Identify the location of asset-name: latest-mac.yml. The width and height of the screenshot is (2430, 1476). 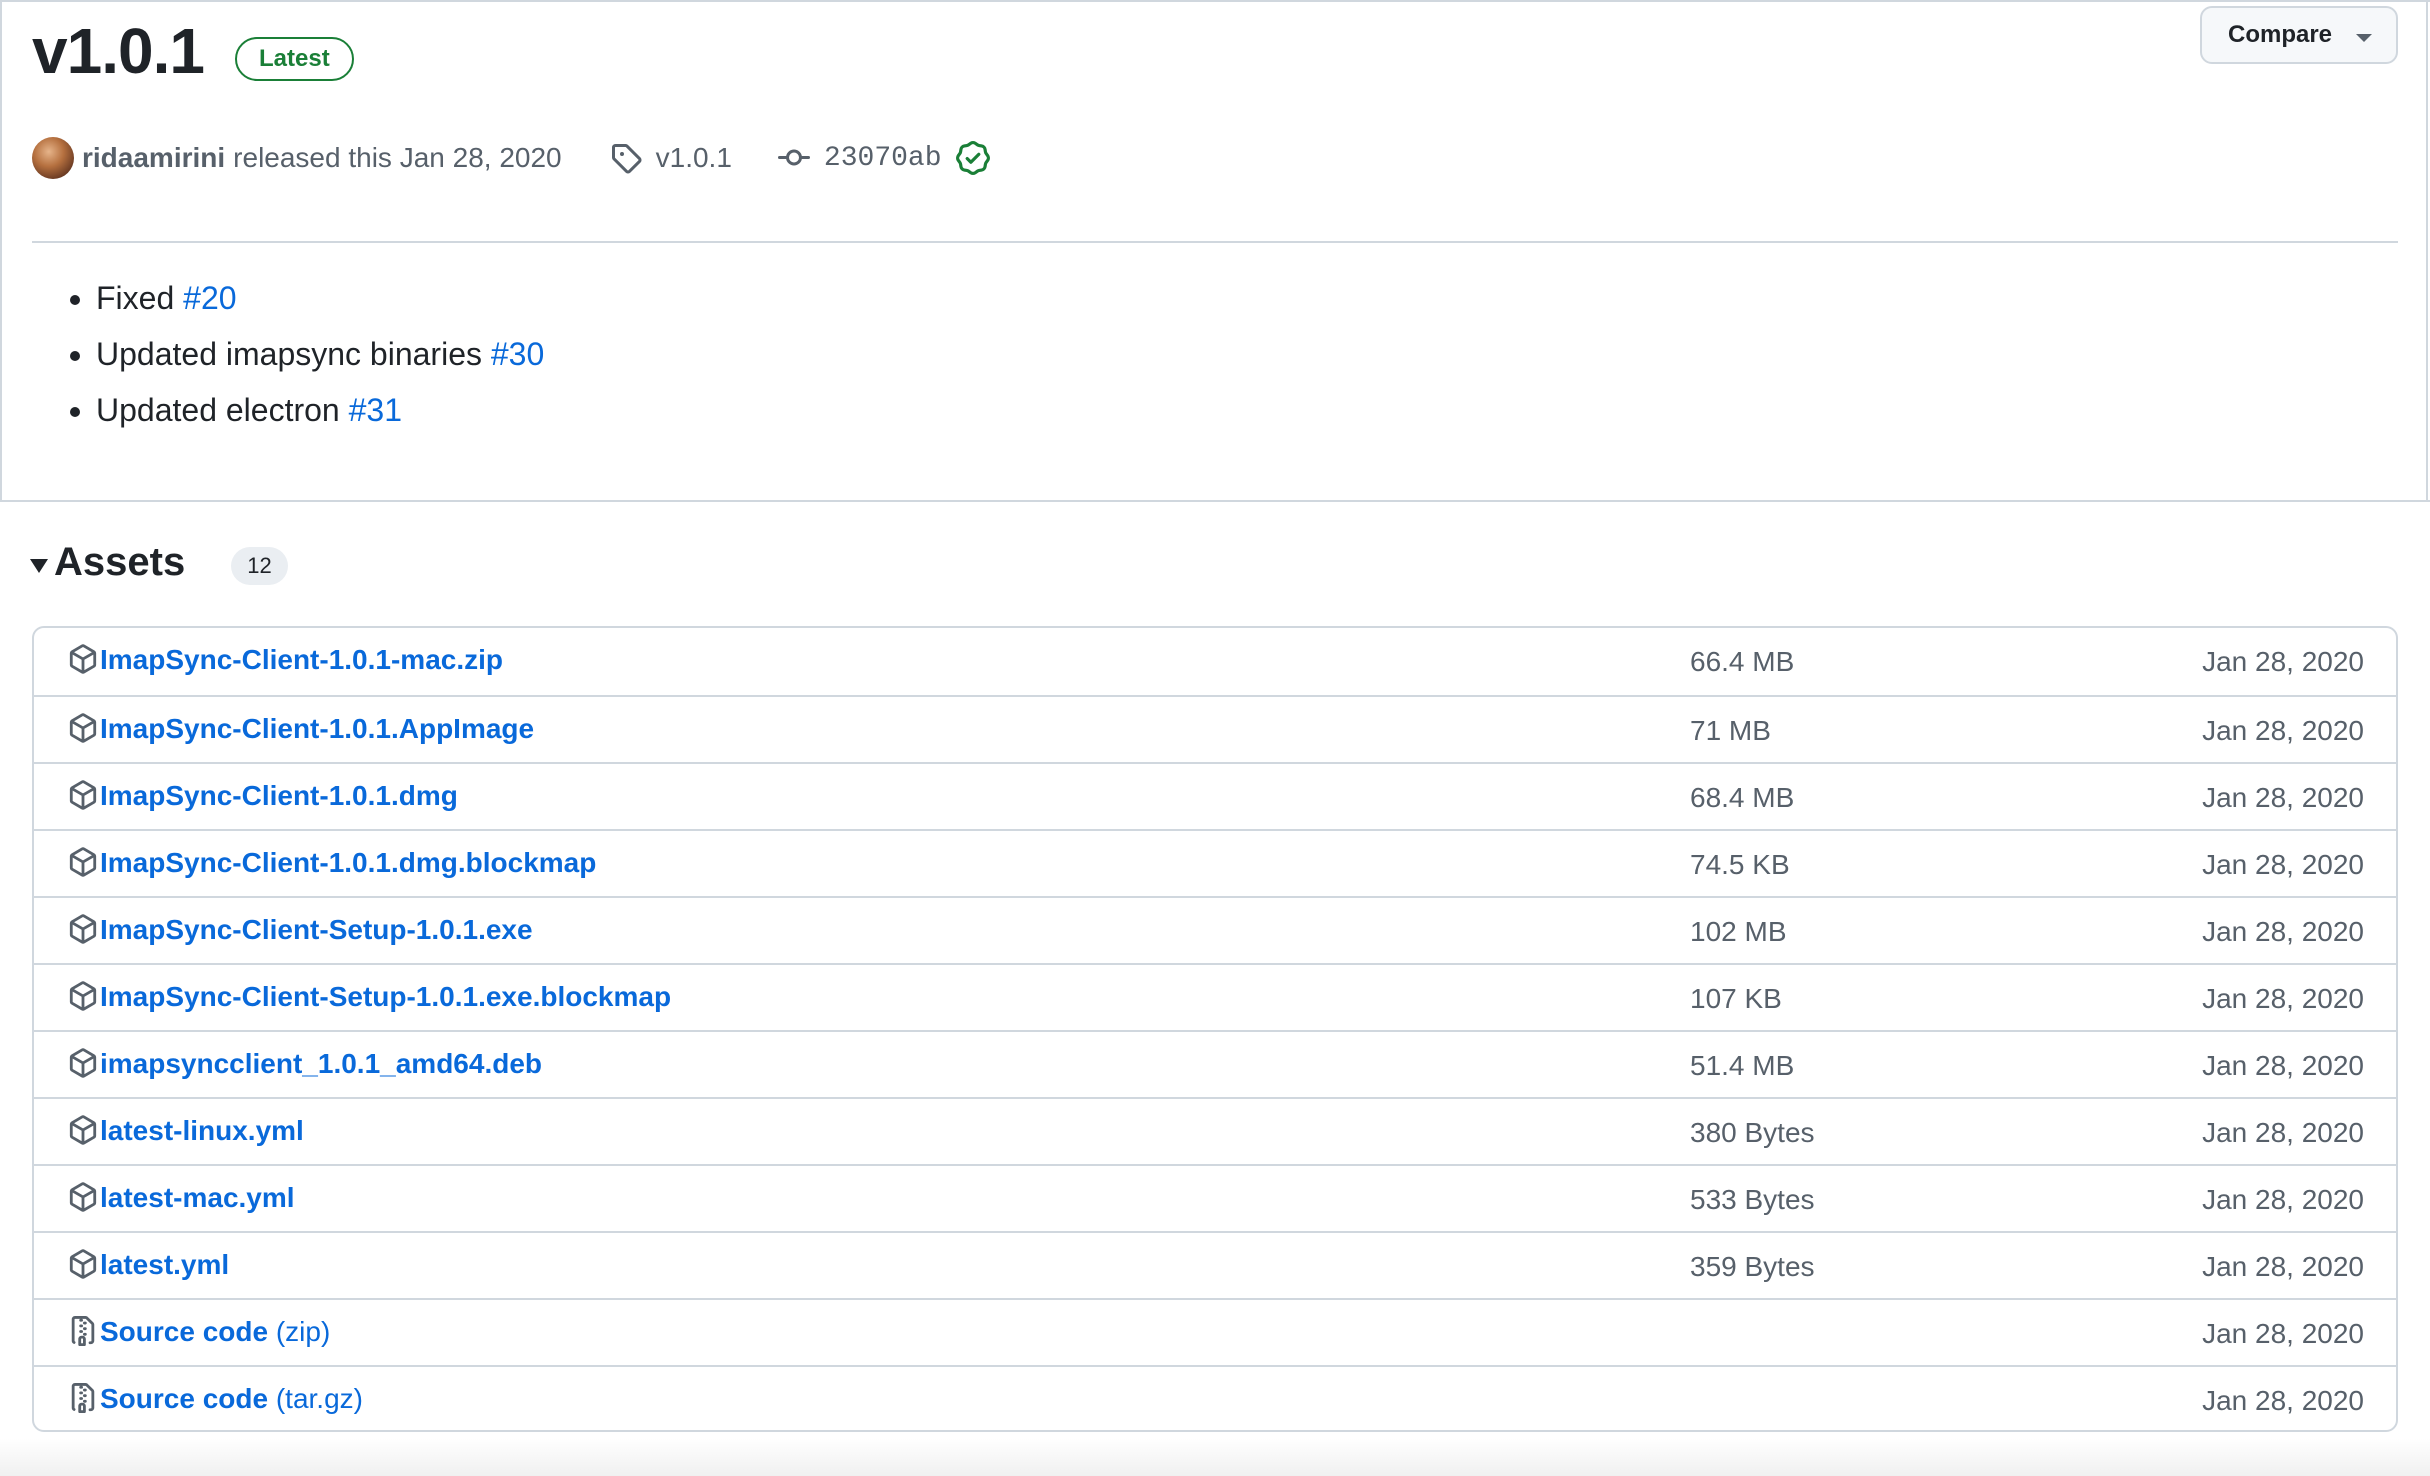
(197, 1197).